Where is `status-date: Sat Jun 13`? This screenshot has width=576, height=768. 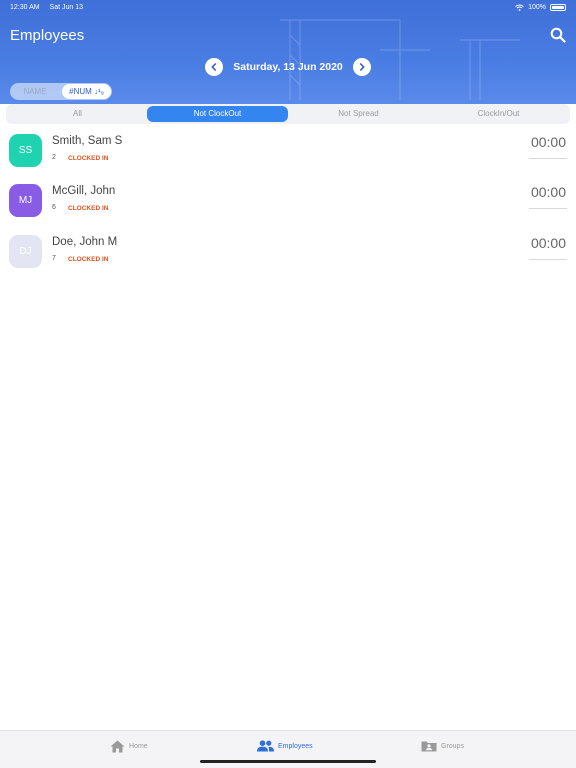
status-date: Sat Jun 13 is located at coordinates (66, 7).